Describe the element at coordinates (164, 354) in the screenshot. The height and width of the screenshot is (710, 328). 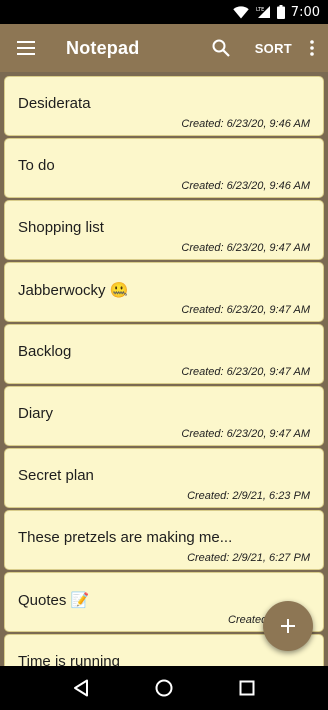
I see `note-item: Backlog Created: 6/23/20, 9:47 AM` at that location.